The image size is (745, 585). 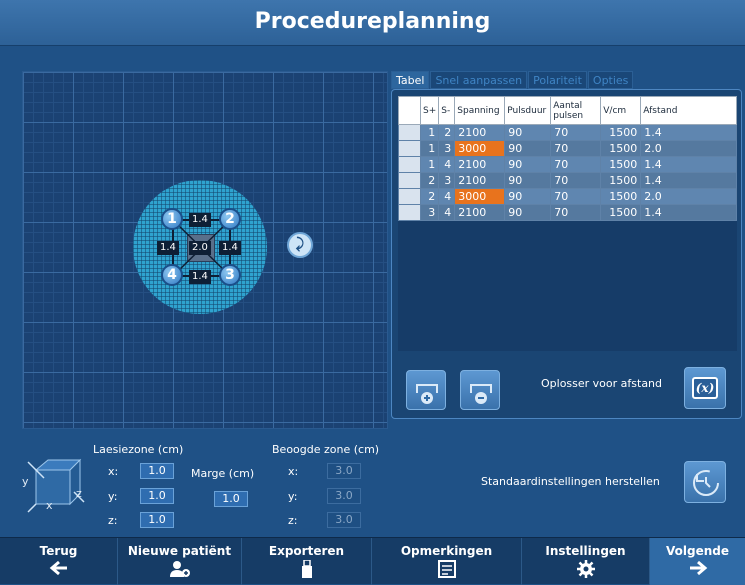 I want to click on electrode-1: 1, so click(x=172, y=219).